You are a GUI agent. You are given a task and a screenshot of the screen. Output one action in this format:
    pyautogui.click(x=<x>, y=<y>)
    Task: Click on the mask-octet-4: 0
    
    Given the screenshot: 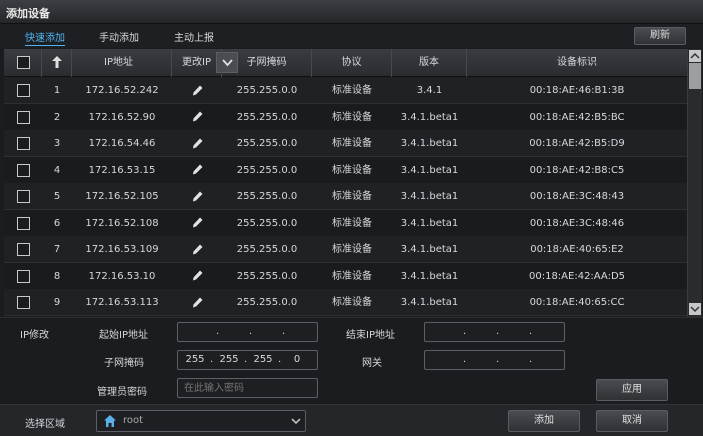 What is the action you would take?
    pyautogui.click(x=297, y=359)
    